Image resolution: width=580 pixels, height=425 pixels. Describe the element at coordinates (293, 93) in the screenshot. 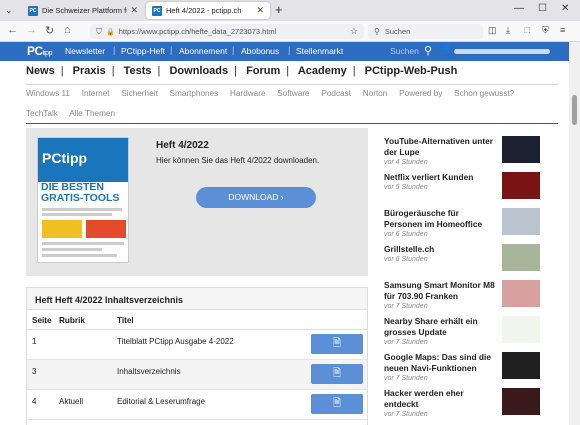

I see `topic-link: Software` at that location.